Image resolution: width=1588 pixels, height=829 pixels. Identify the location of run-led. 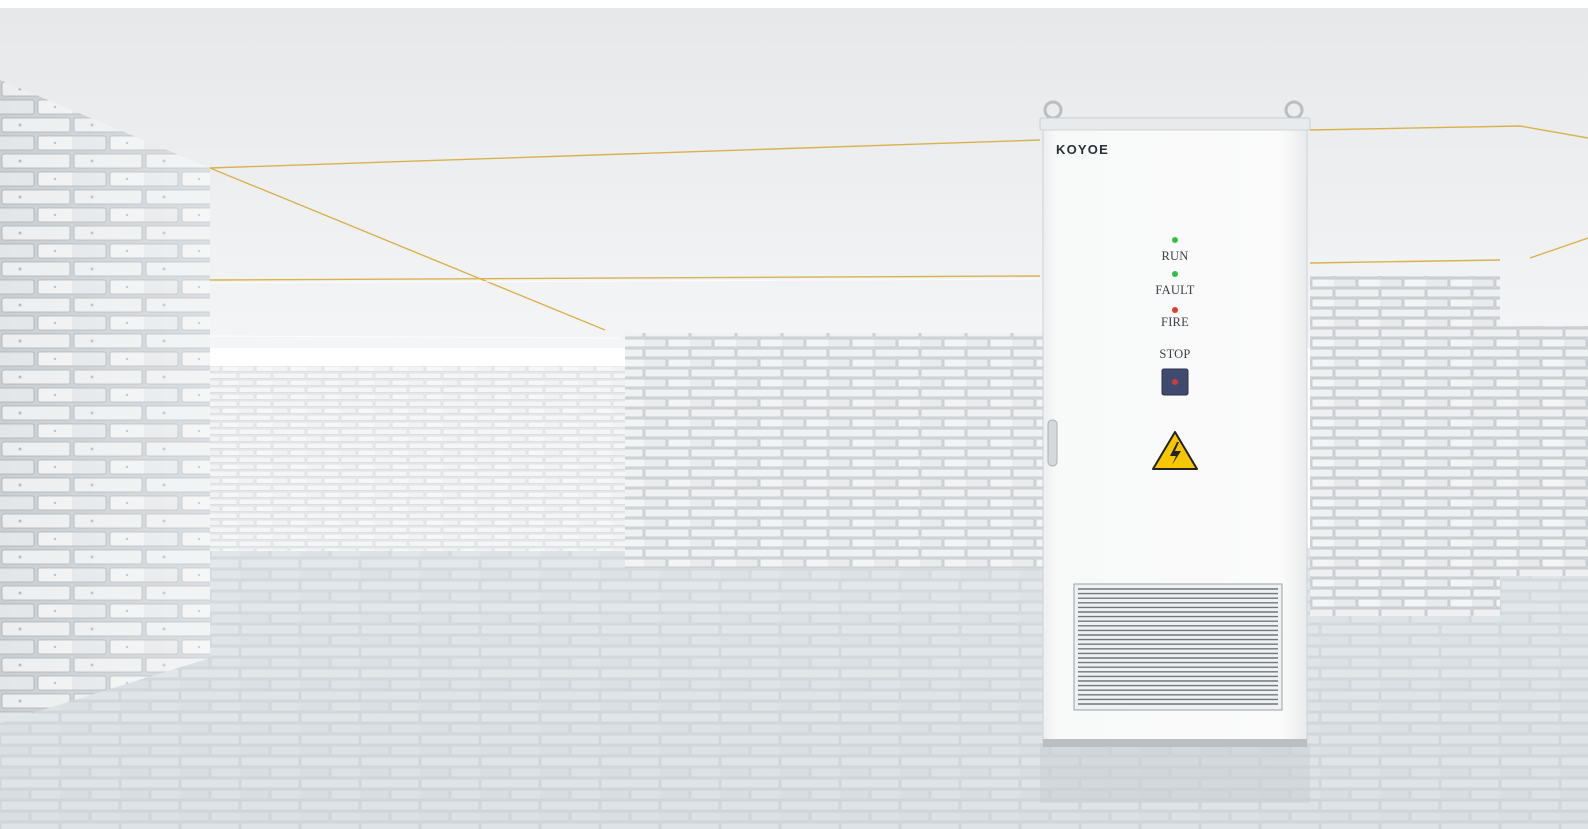
(1175, 240).